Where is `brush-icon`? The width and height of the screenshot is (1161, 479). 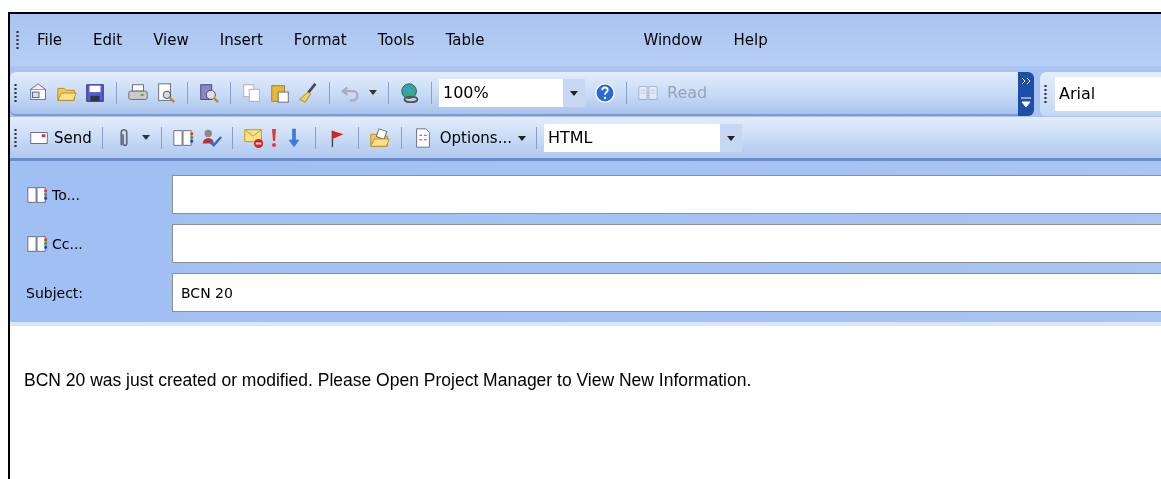
brush-icon is located at coordinates (308, 92).